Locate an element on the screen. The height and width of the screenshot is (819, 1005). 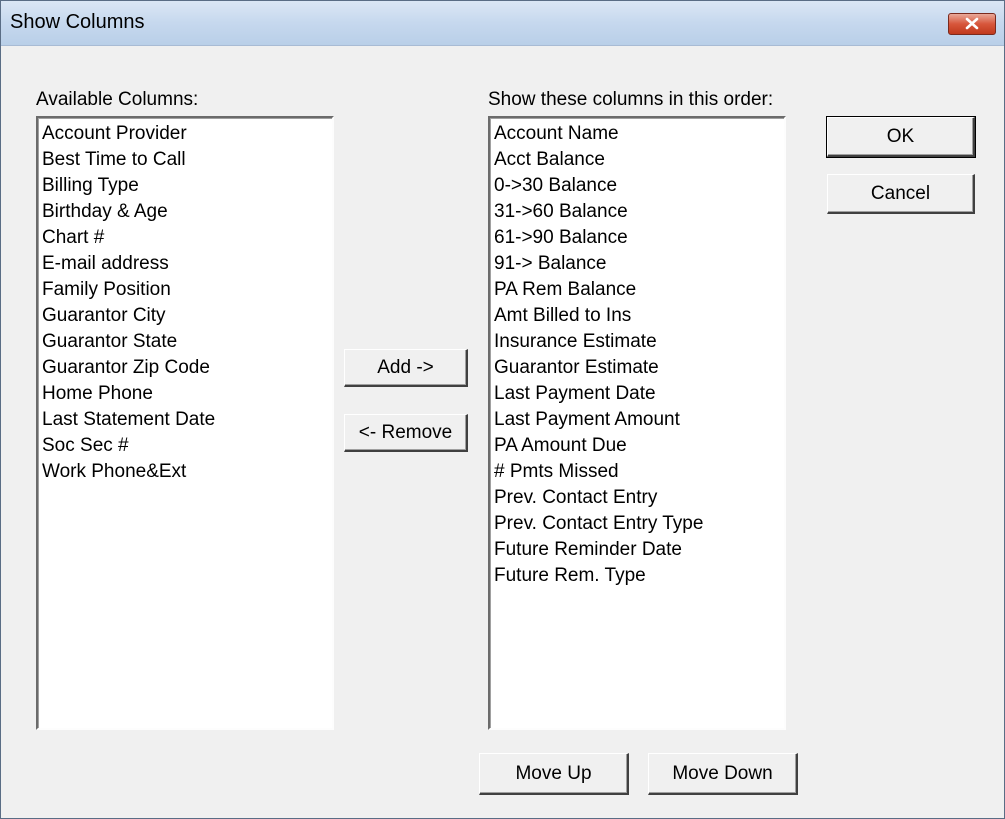
list-item: Soc Sec # is located at coordinates (185, 446).